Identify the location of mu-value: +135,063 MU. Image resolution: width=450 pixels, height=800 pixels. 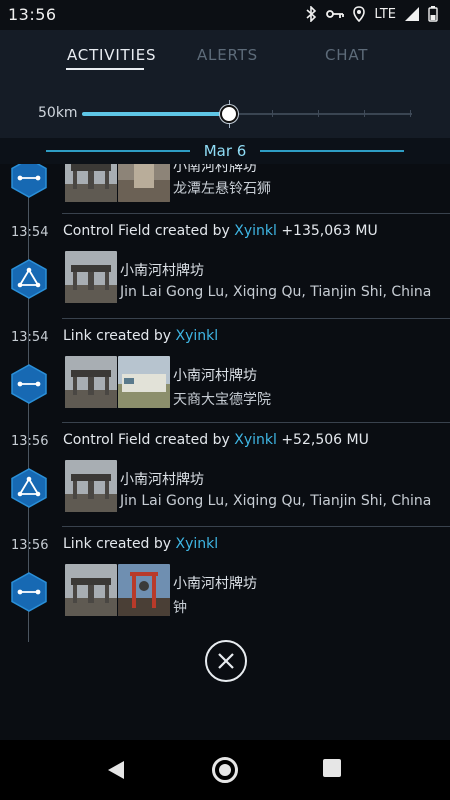
(329, 231).